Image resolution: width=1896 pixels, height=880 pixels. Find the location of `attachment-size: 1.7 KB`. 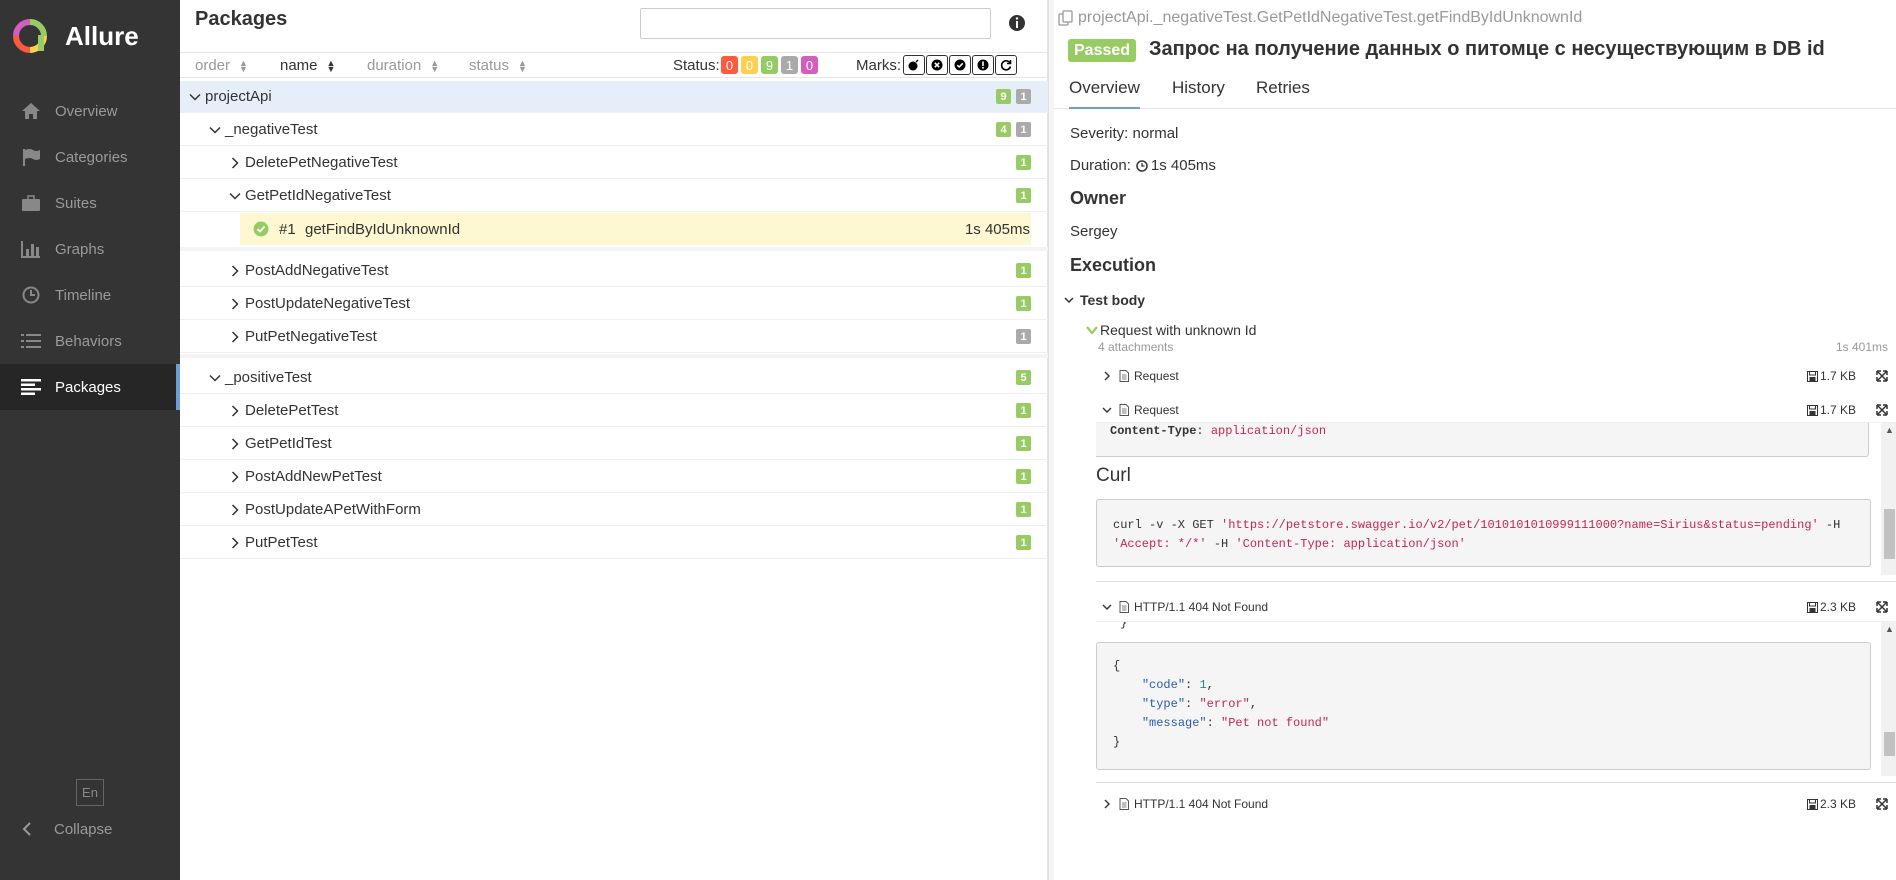

attachment-size: 1.7 KB is located at coordinates (1831, 410).